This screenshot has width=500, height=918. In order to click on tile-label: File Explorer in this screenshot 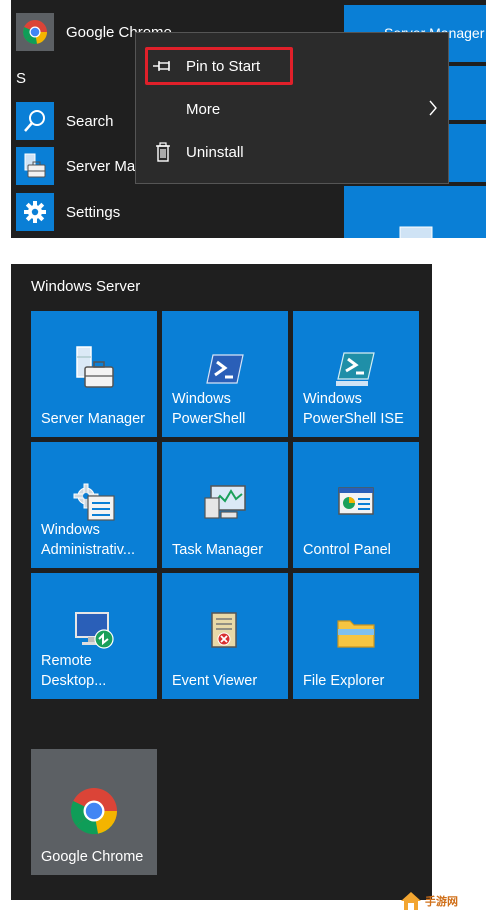, I will do `click(344, 681)`.